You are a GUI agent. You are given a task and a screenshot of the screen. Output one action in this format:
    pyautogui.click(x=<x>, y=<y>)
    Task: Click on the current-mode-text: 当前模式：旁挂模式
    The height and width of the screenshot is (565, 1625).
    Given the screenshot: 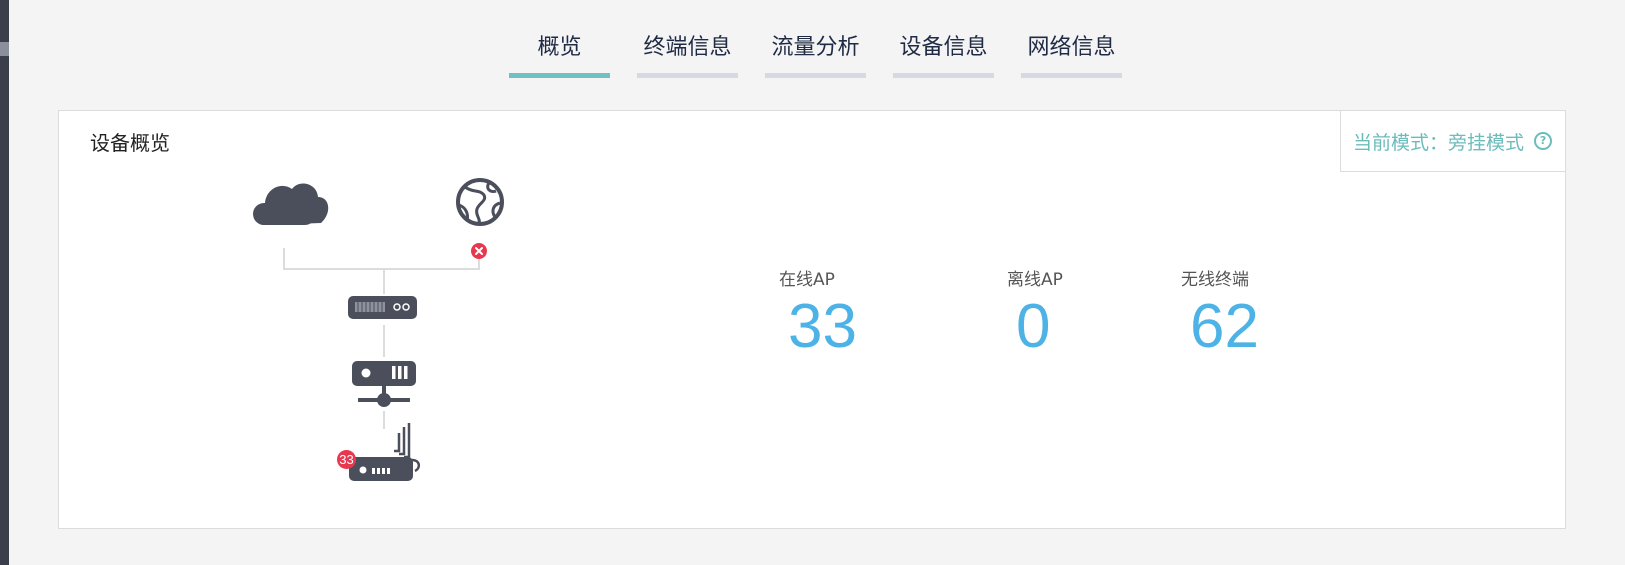 What is the action you would take?
    pyautogui.click(x=1439, y=142)
    